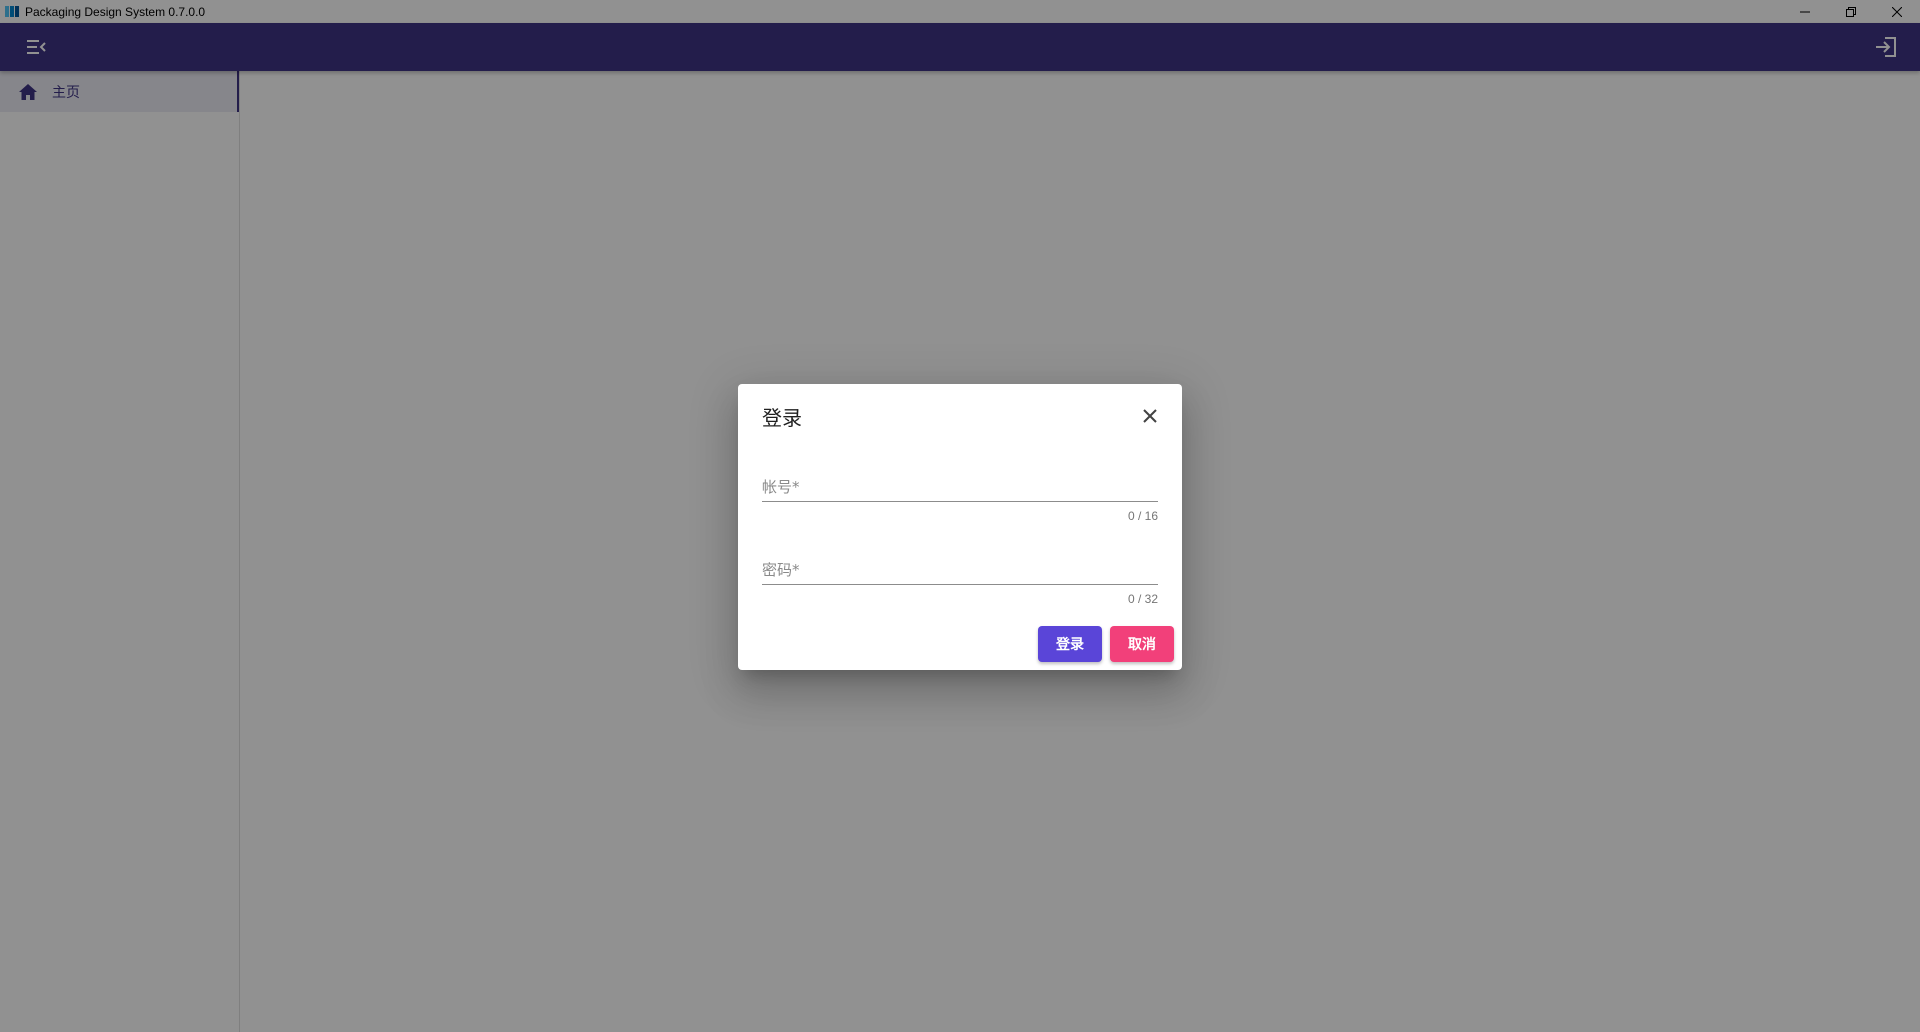  What do you see at coordinates (1070, 644) in the screenshot?
I see `login-submit-button: 登录` at bounding box center [1070, 644].